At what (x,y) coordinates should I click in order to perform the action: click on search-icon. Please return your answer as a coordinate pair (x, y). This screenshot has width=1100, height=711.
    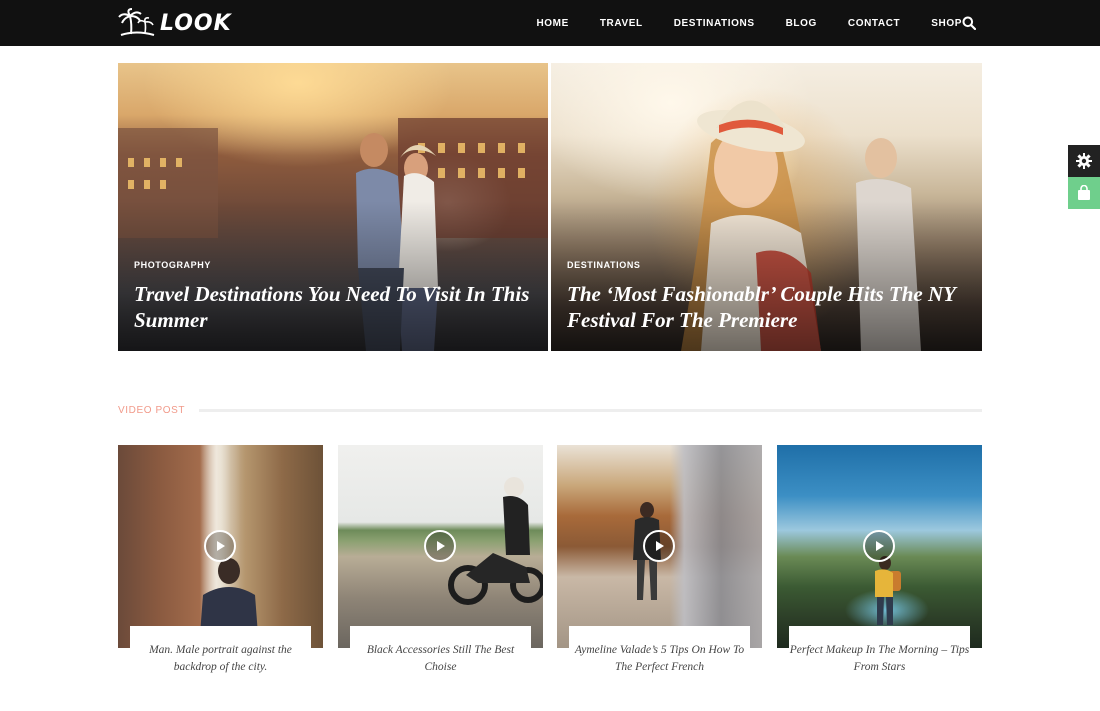
    Looking at the image, I should click on (969, 23).